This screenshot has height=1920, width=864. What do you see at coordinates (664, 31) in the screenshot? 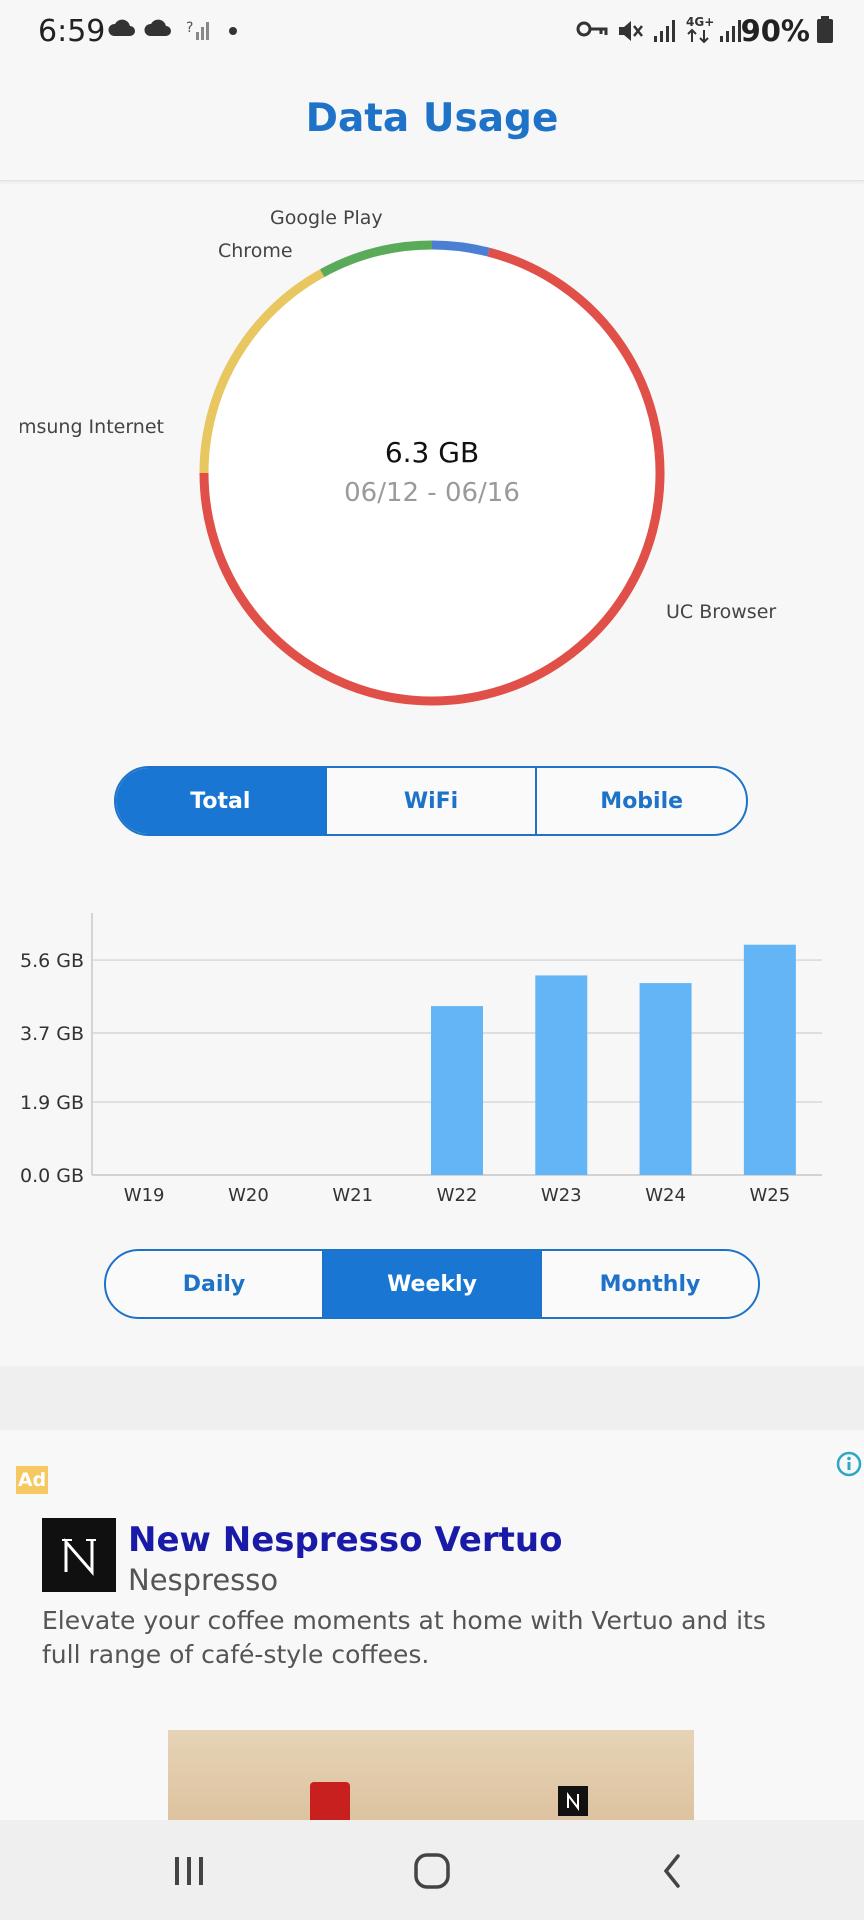
I see `signal-icon` at bounding box center [664, 31].